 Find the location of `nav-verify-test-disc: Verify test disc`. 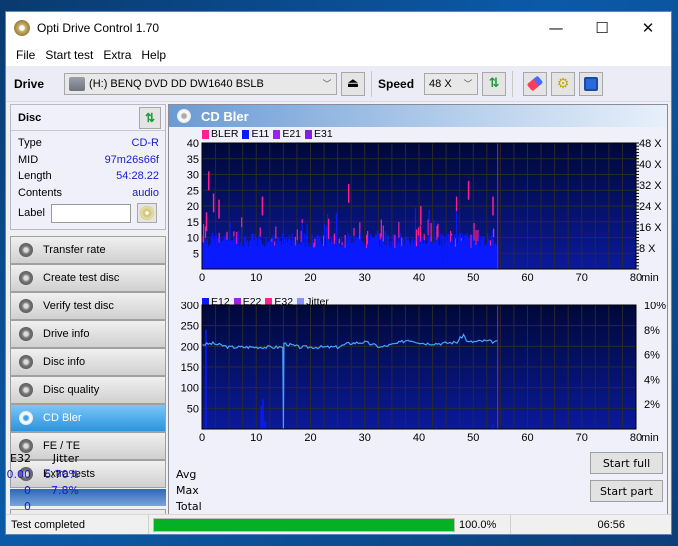

nav-verify-test-disc: Verify test disc is located at coordinates (88, 306).